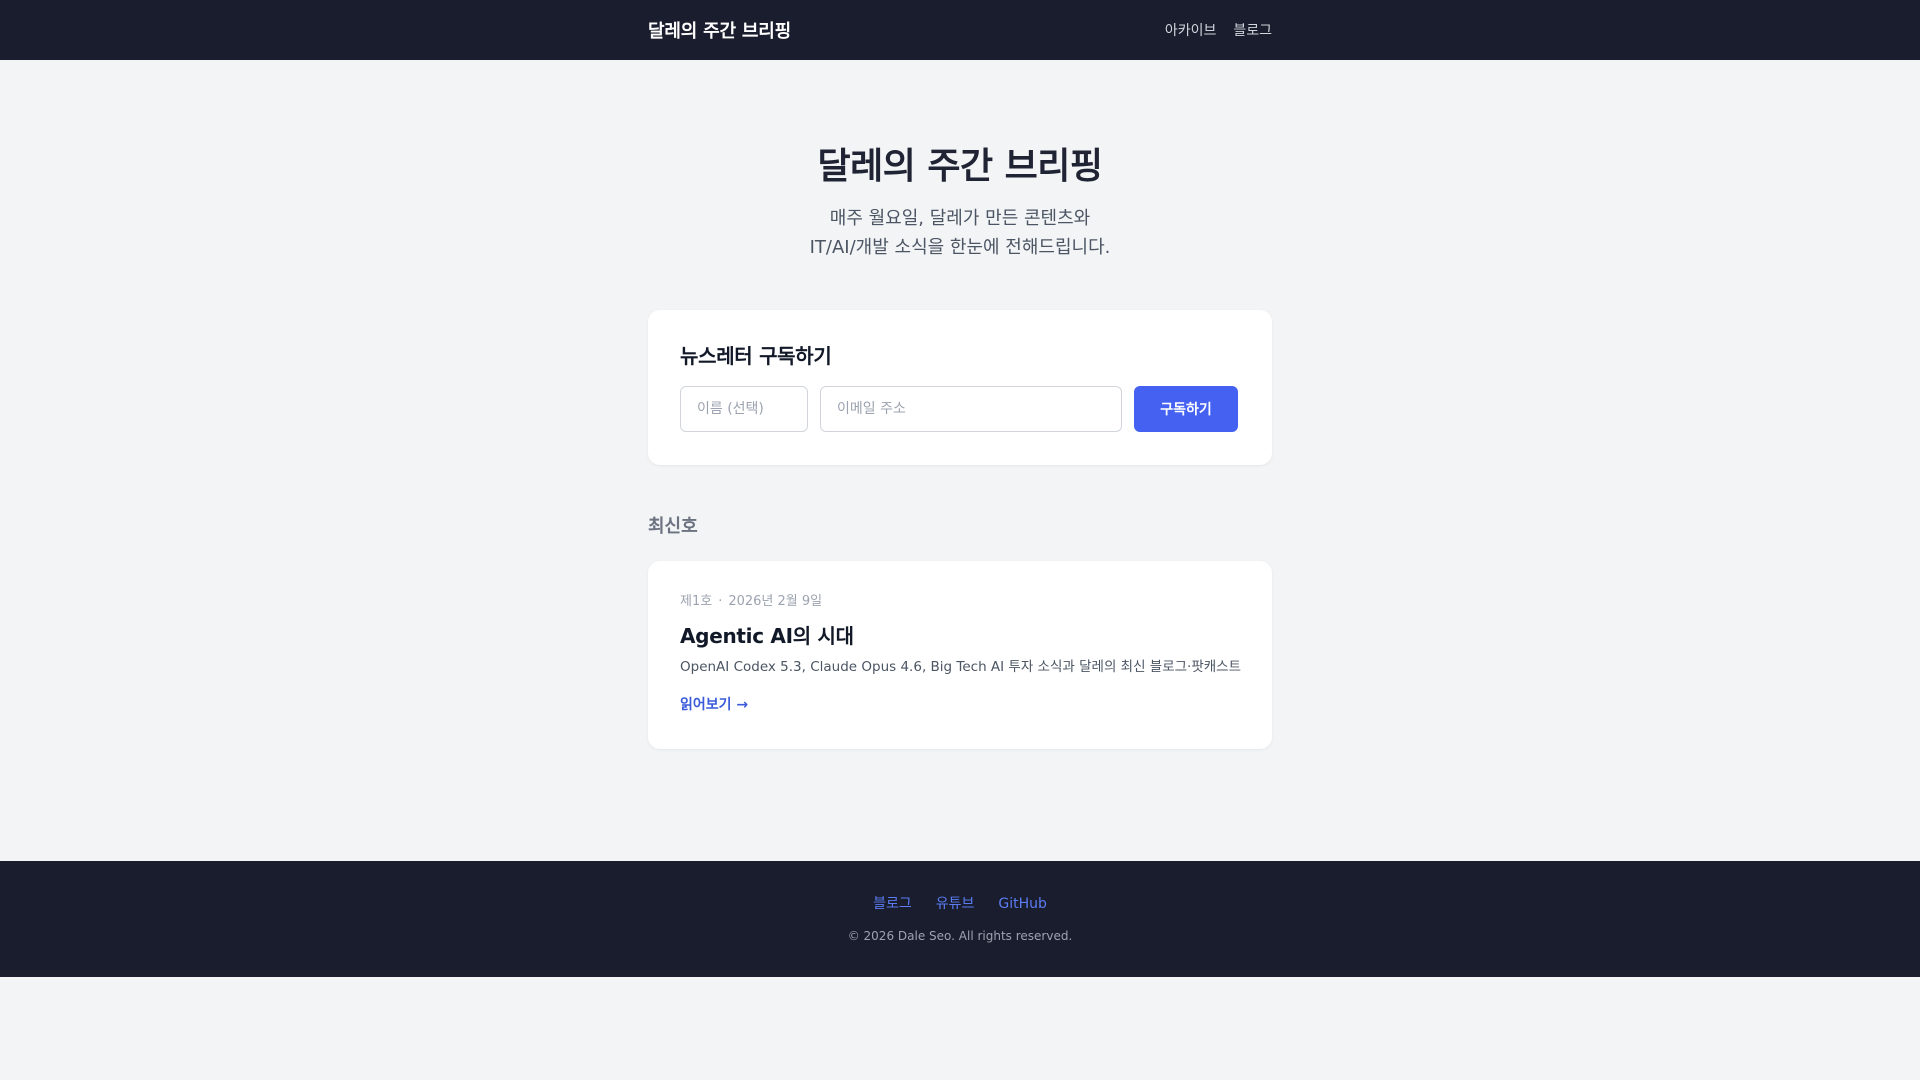 Image resolution: width=1920 pixels, height=1080 pixels. I want to click on footer-github-link: GitHub, so click(1022, 904).